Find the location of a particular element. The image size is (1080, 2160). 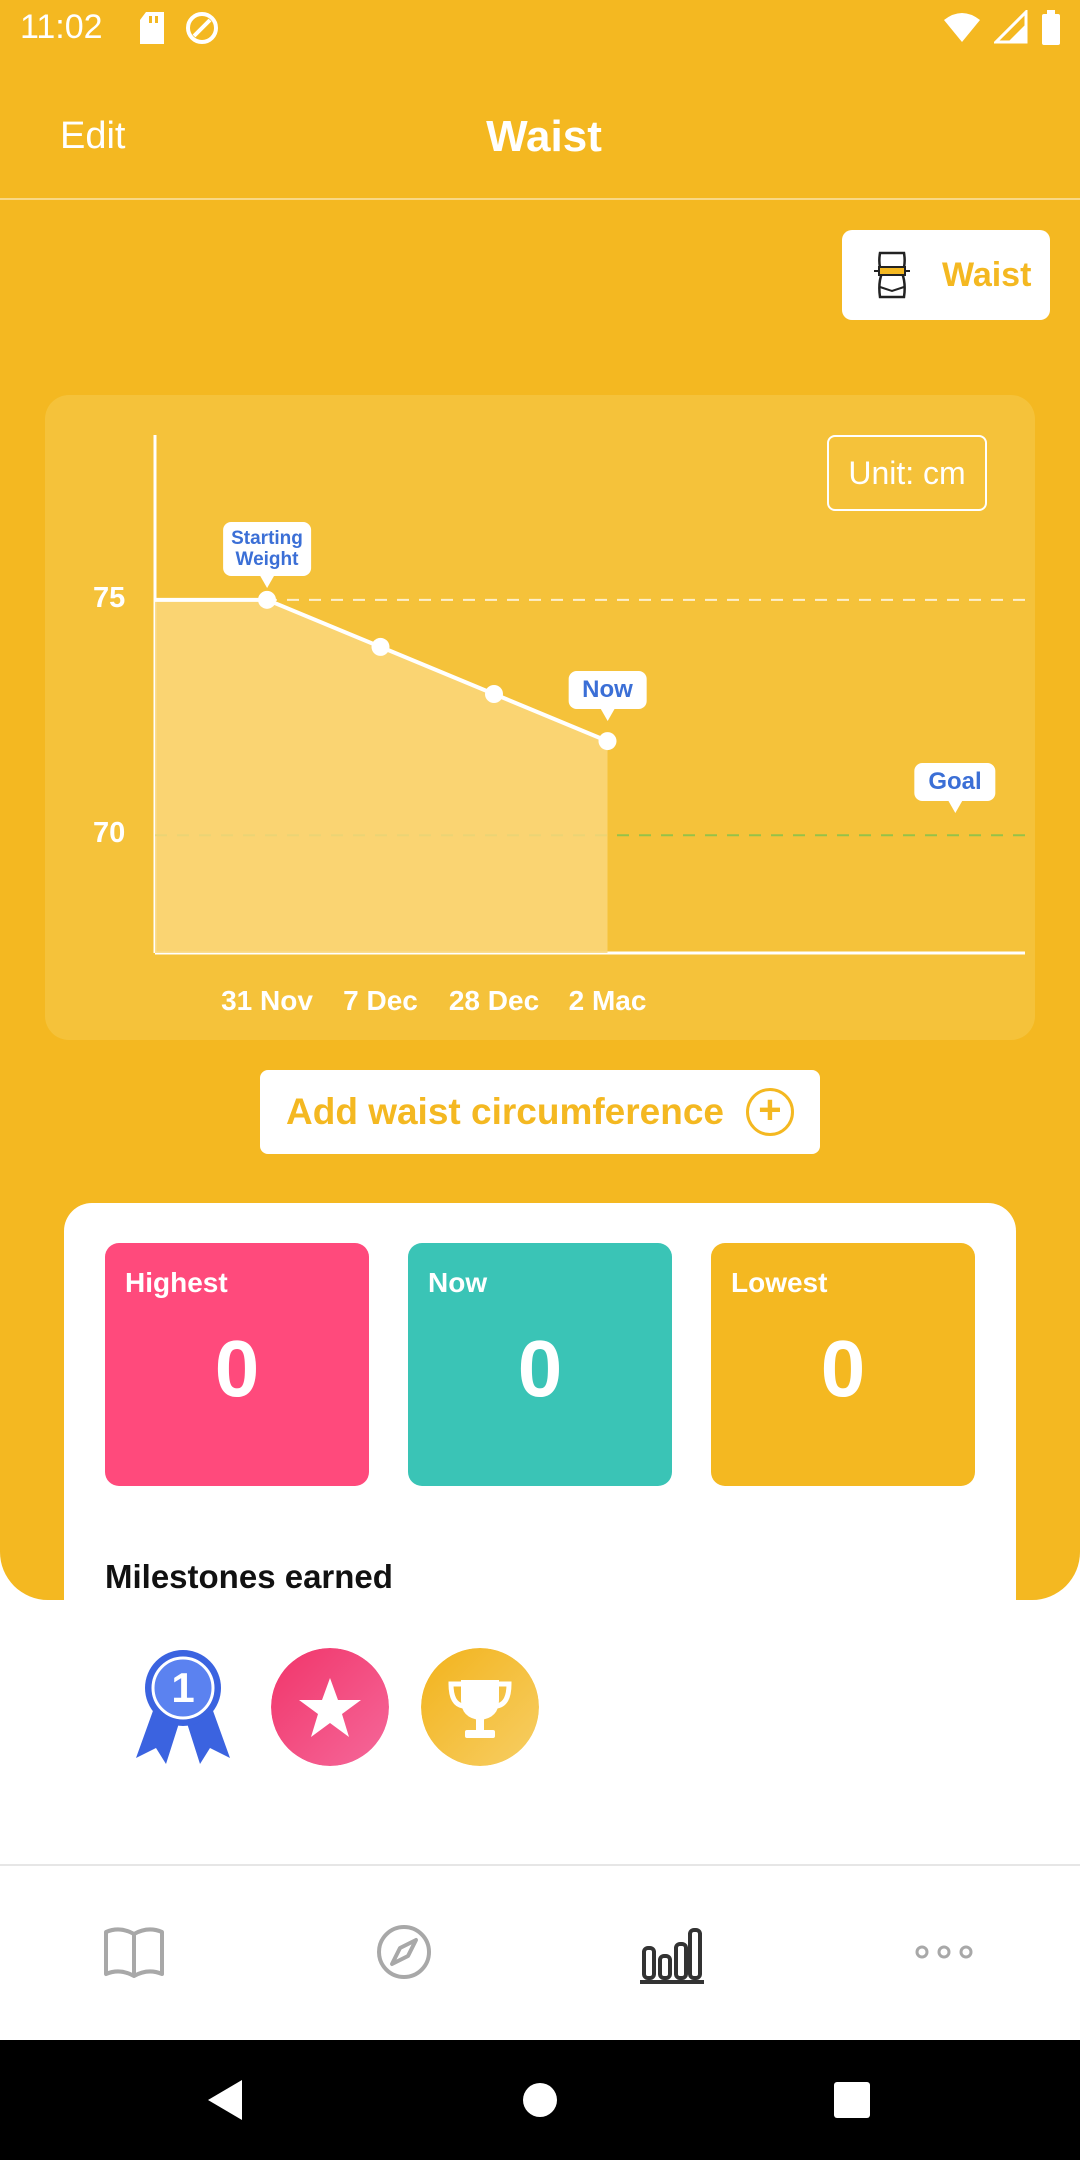

back-icon is located at coordinates (224, 2100).